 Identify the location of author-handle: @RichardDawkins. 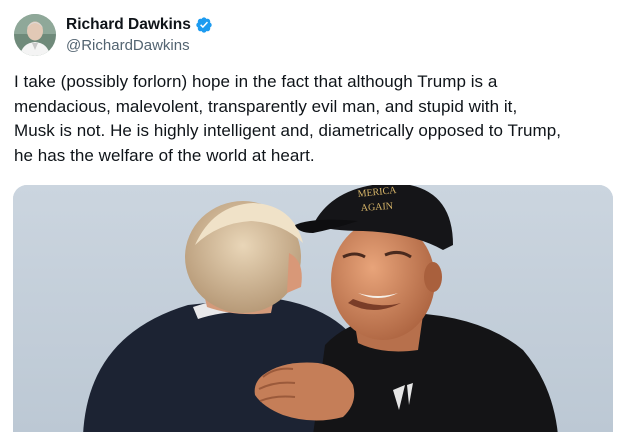
(139, 46).